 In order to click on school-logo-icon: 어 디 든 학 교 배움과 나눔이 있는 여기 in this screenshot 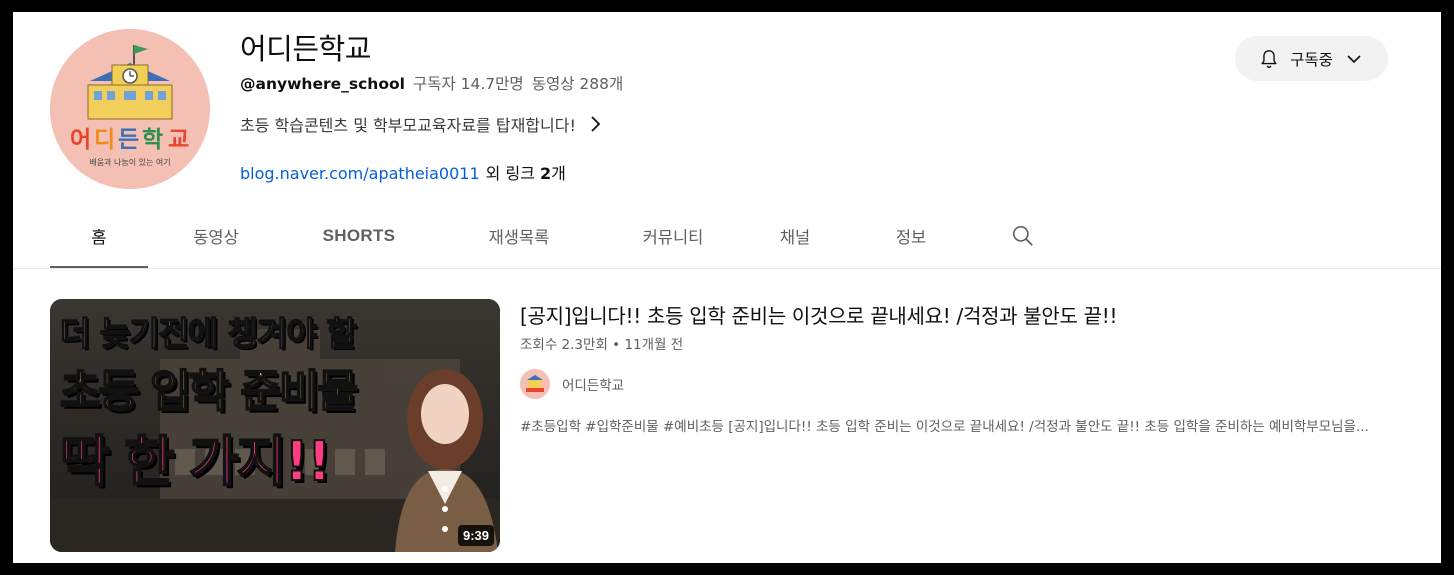, I will do `click(130, 109)`.